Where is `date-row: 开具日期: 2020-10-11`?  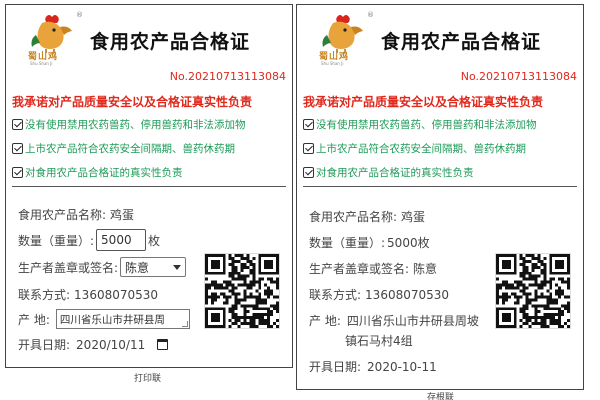 date-row: 开具日期: 2020-10-11 is located at coordinates (373, 366).